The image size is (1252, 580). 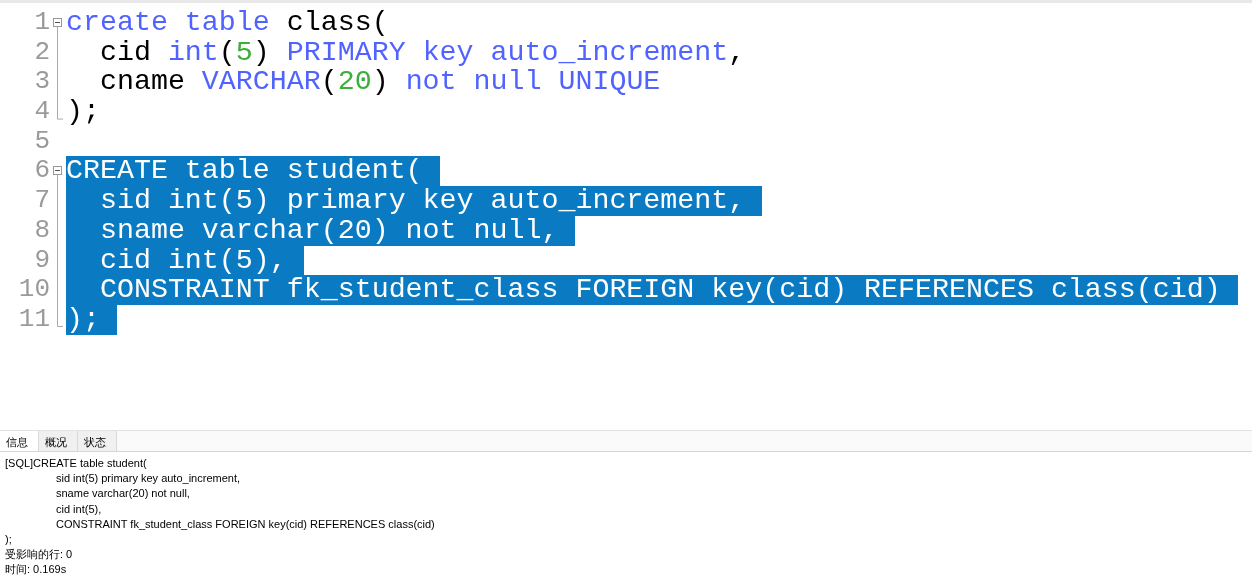 I want to click on code-line: cname VARCHAR(20) not null UNIQUE, so click(x=379, y=82).